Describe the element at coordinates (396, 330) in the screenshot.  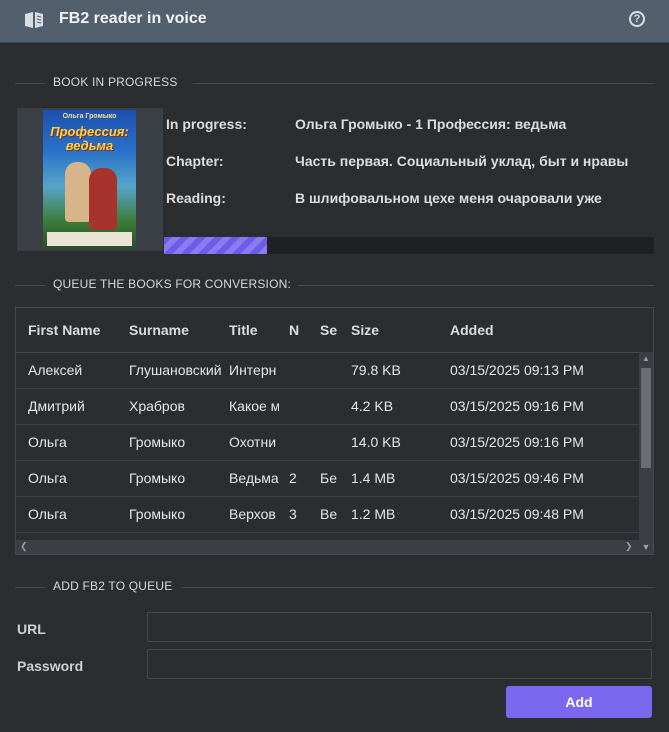
I see `column-size: Size` at that location.